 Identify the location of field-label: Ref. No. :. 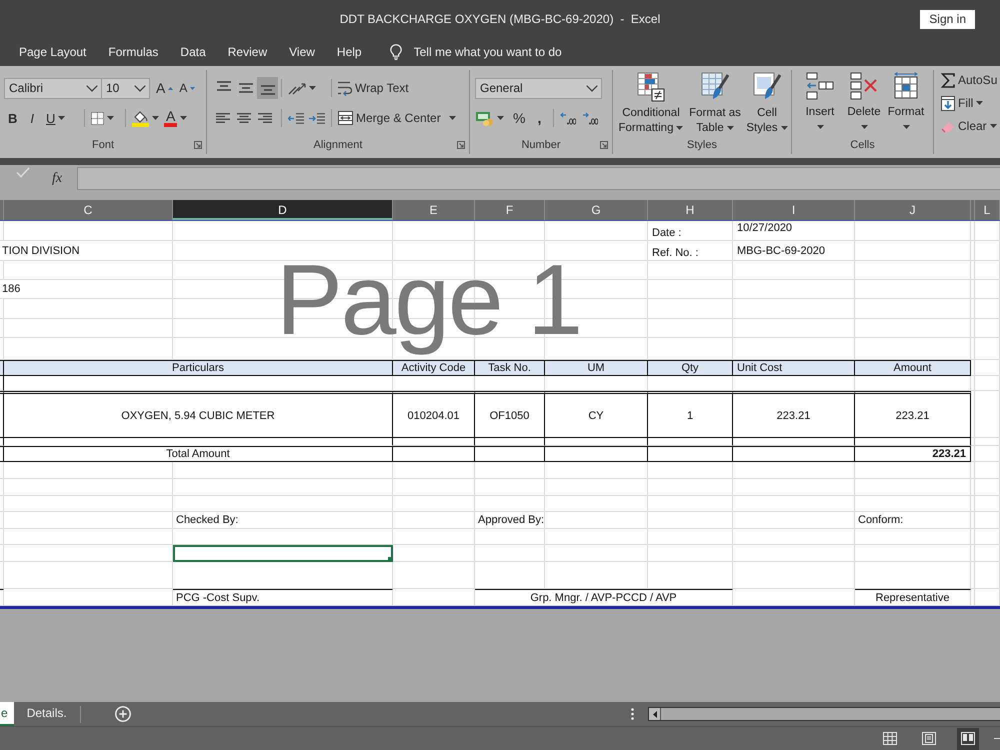
(675, 253).